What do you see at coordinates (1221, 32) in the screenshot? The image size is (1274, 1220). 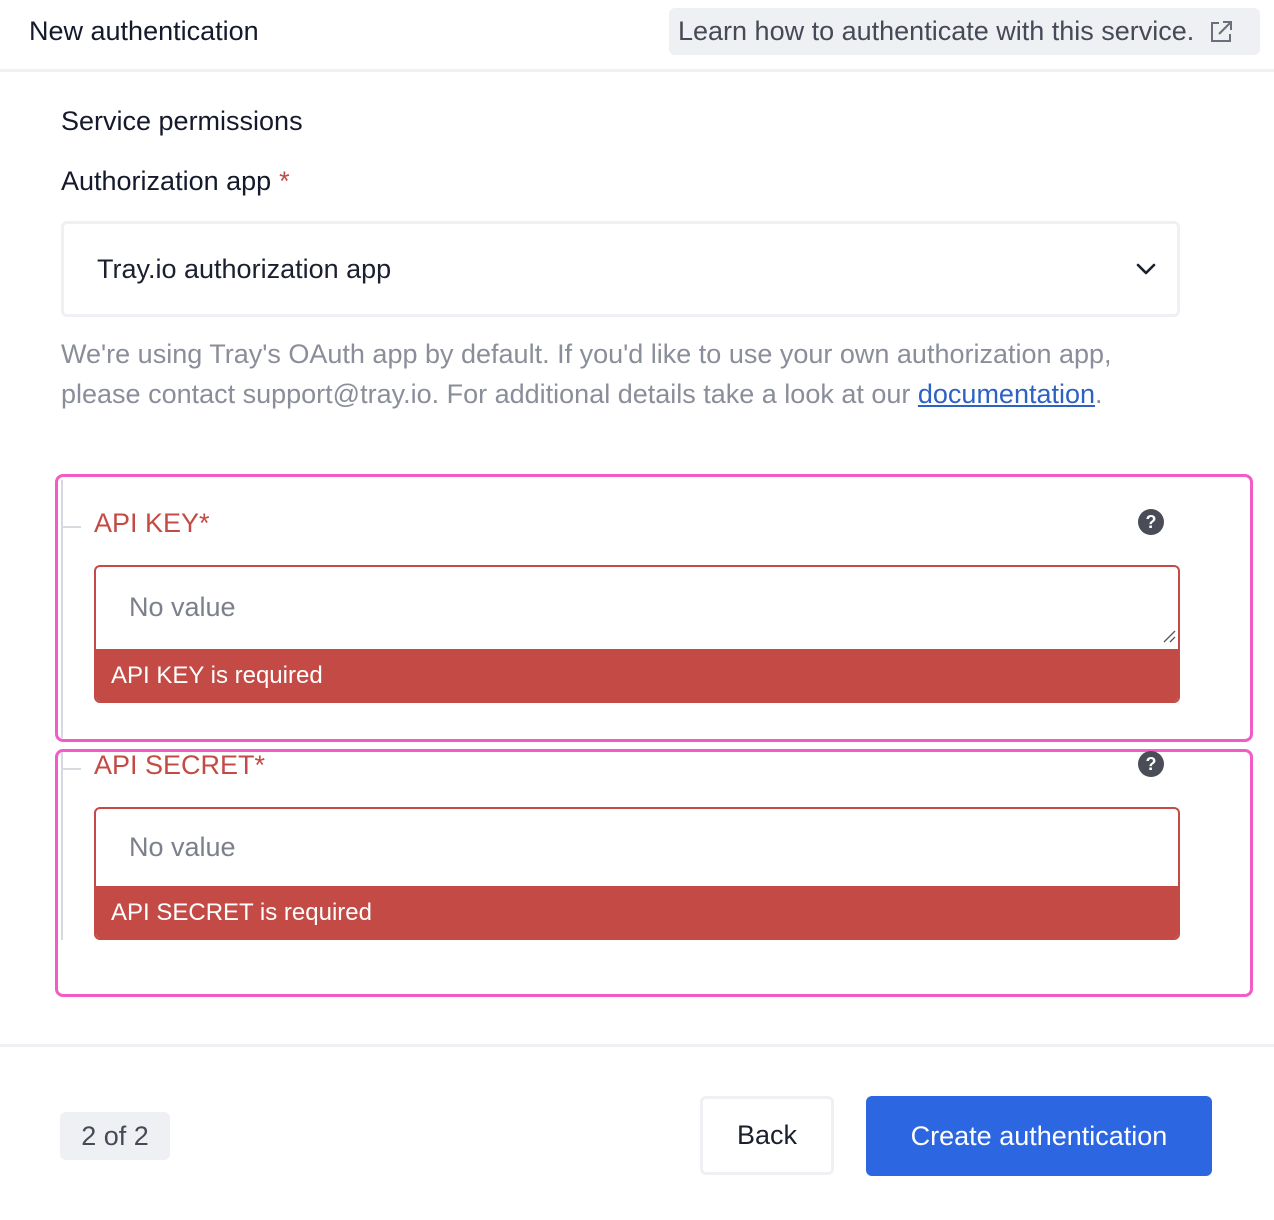 I see `external-link-icon` at bounding box center [1221, 32].